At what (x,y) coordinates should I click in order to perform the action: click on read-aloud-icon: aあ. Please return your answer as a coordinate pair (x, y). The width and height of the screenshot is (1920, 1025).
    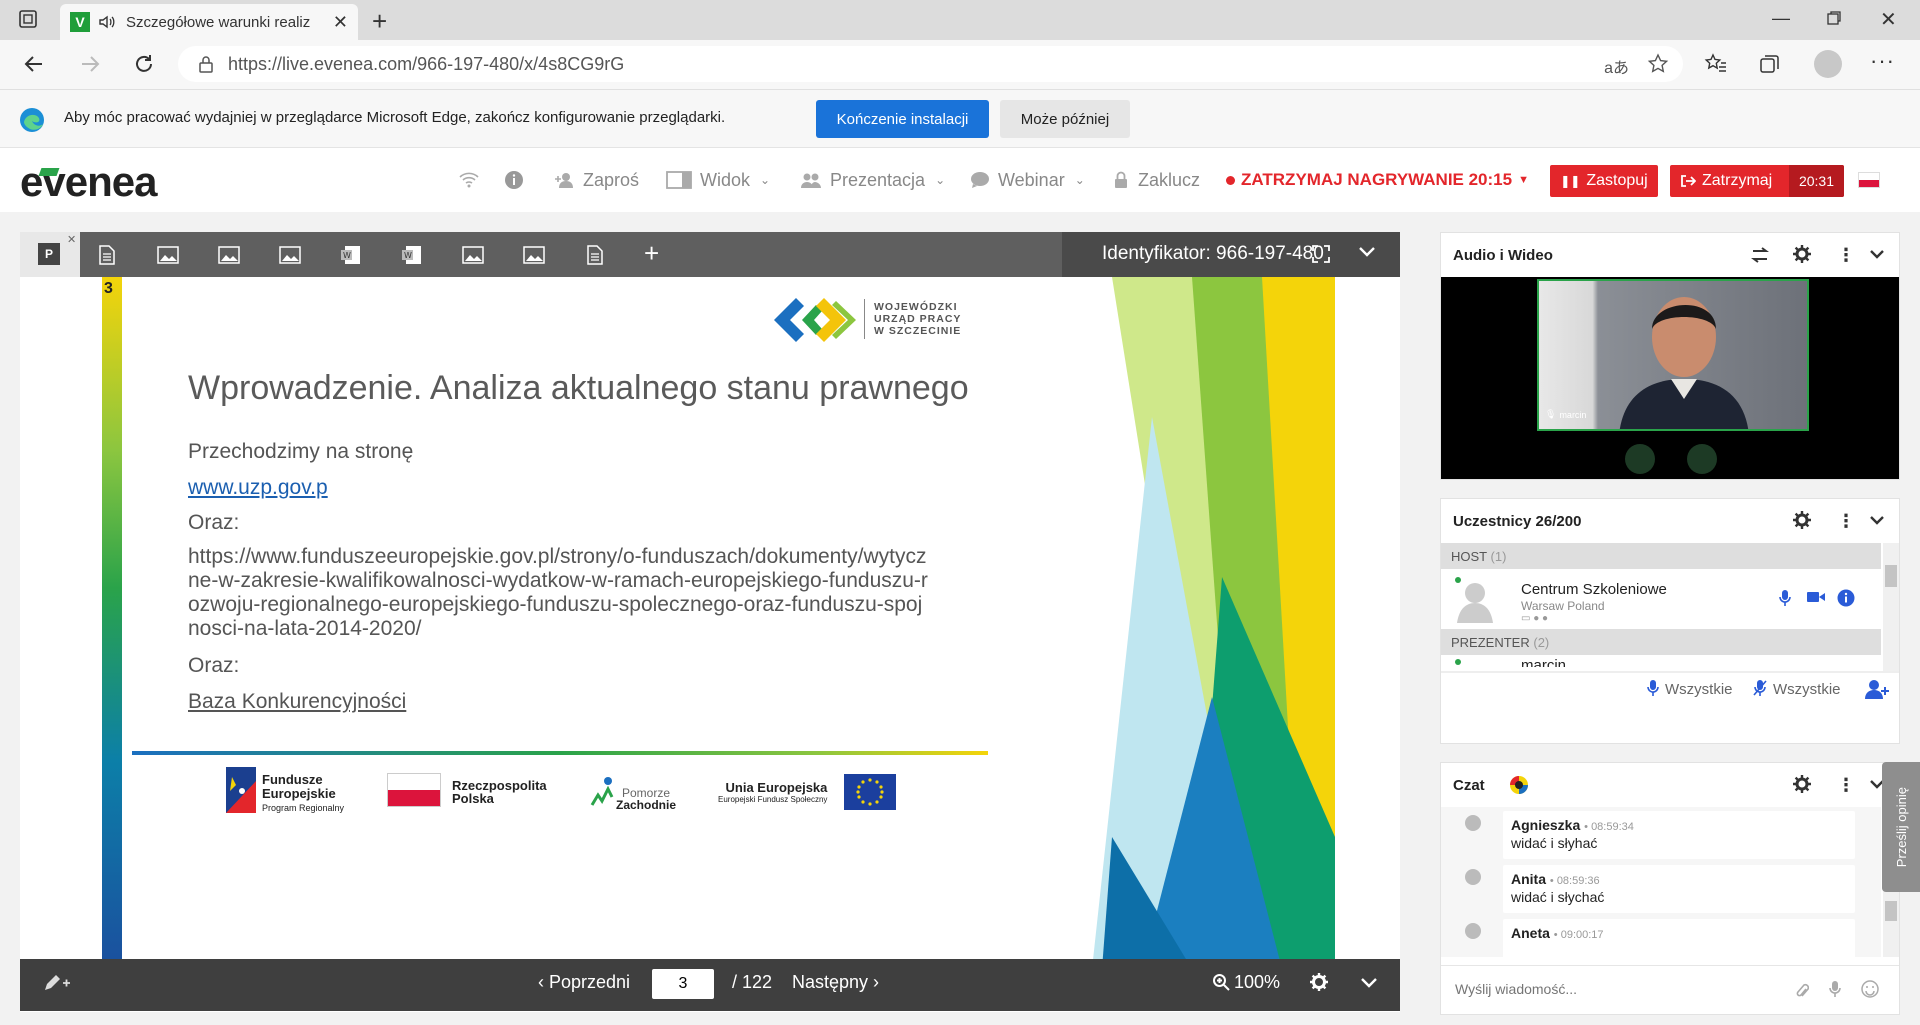
    Looking at the image, I should click on (1616, 66).